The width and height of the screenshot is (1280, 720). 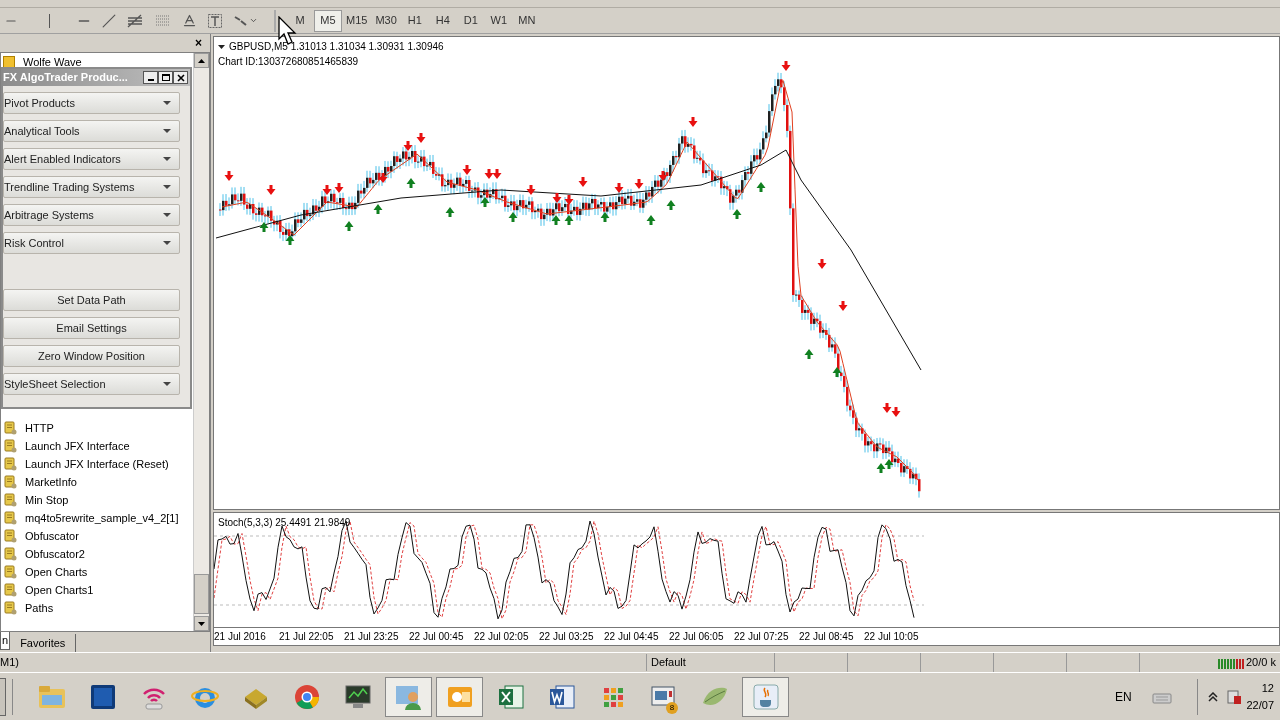 What do you see at coordinates (201, 342) in the screenshot?
I see `scrollbar` at bounding box center [201, 342].